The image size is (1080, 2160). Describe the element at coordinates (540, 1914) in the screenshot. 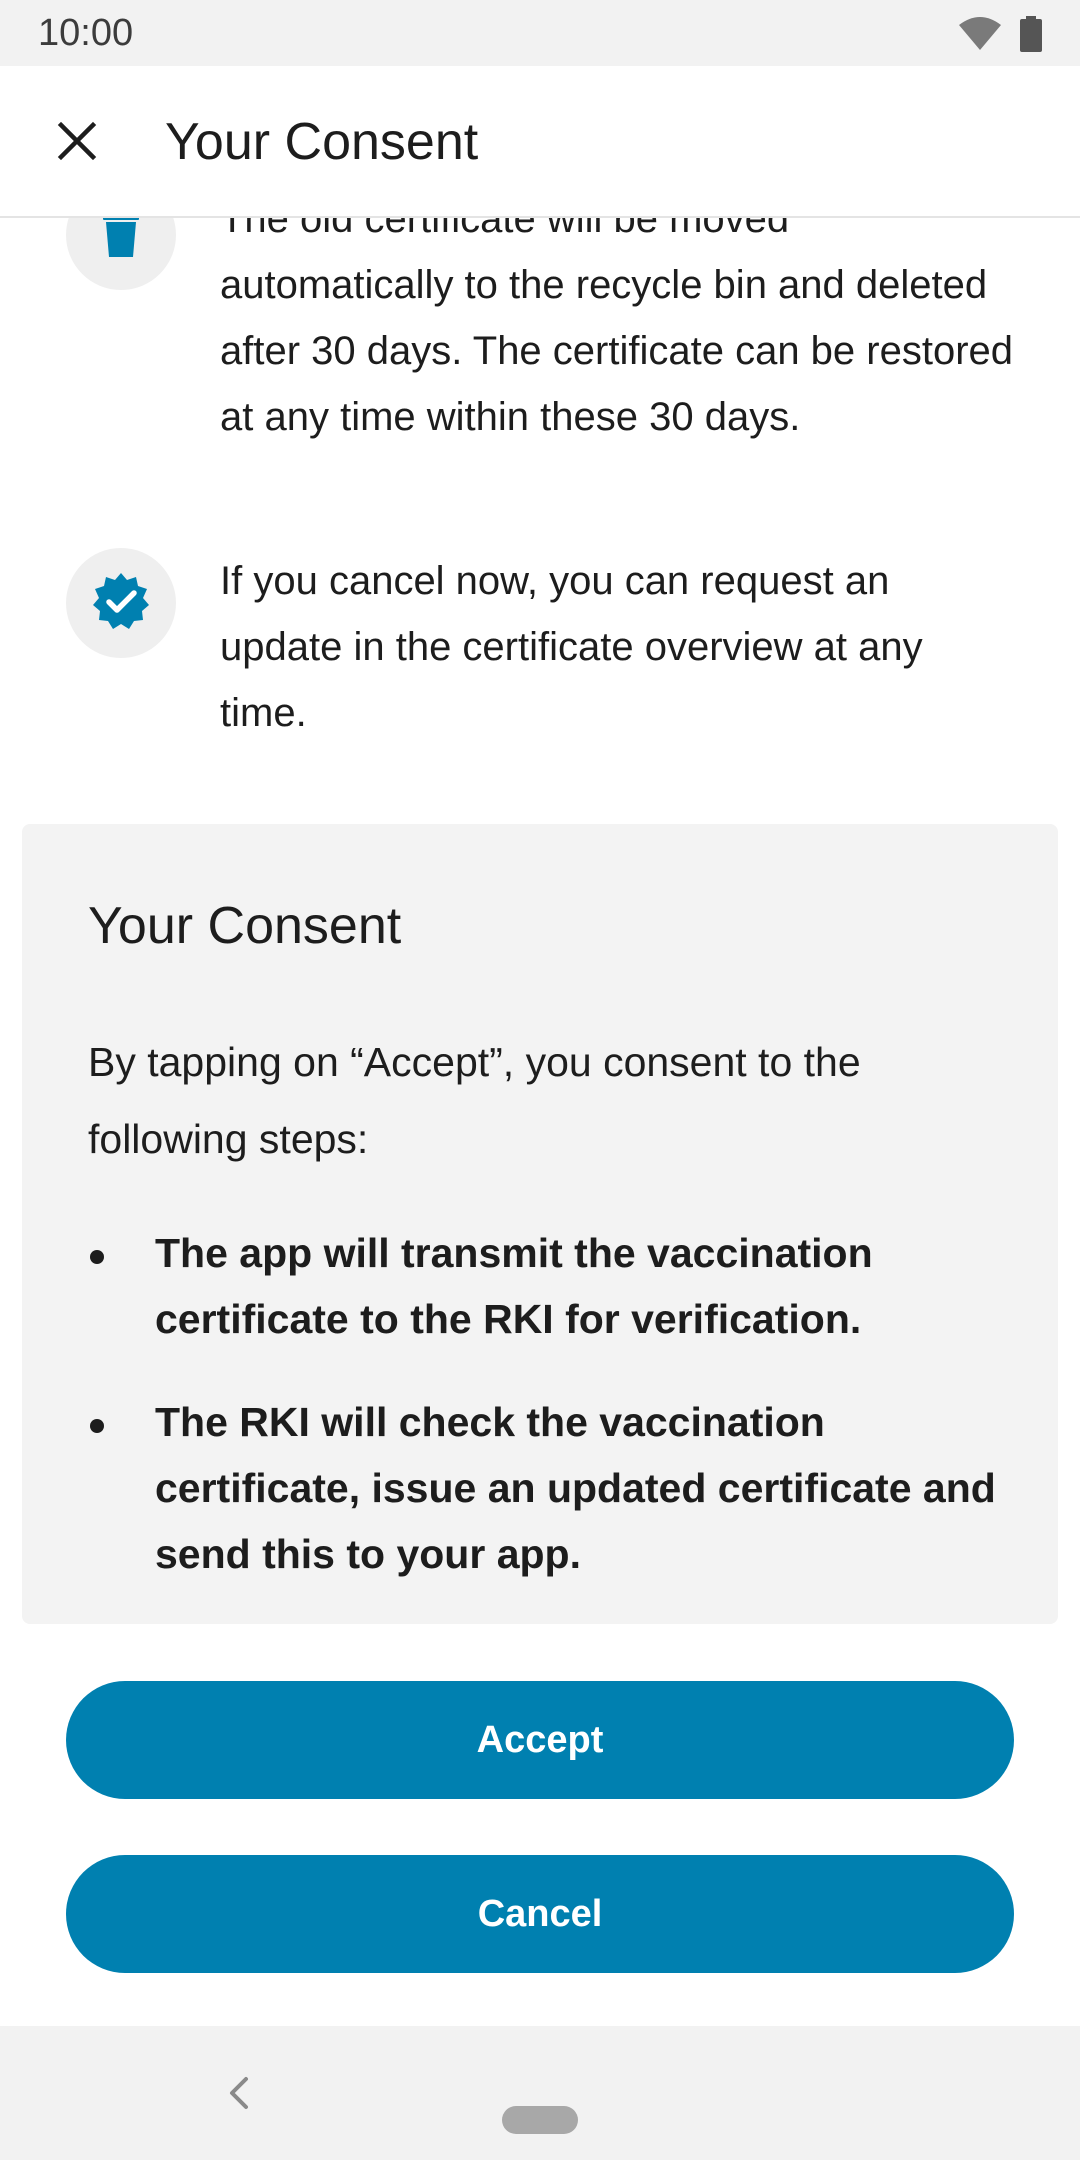

I see `cancel-button: Cancel` at that location.